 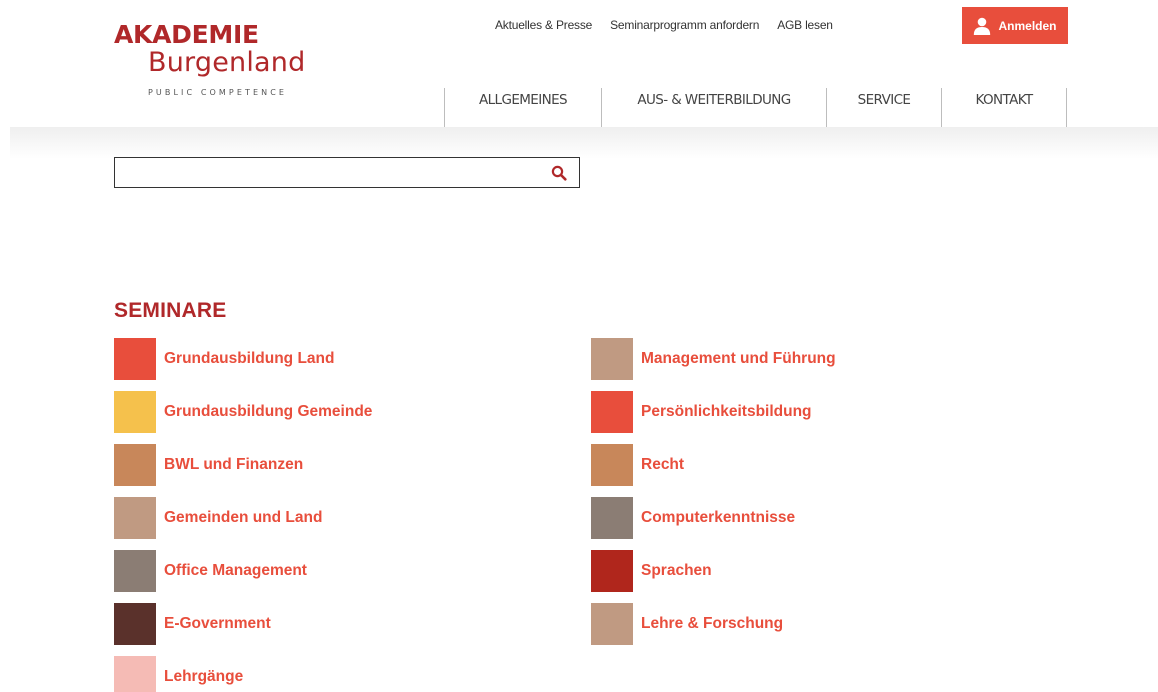 I want to click on seminar-category-label: E-Government, so click(x=217, y=623).